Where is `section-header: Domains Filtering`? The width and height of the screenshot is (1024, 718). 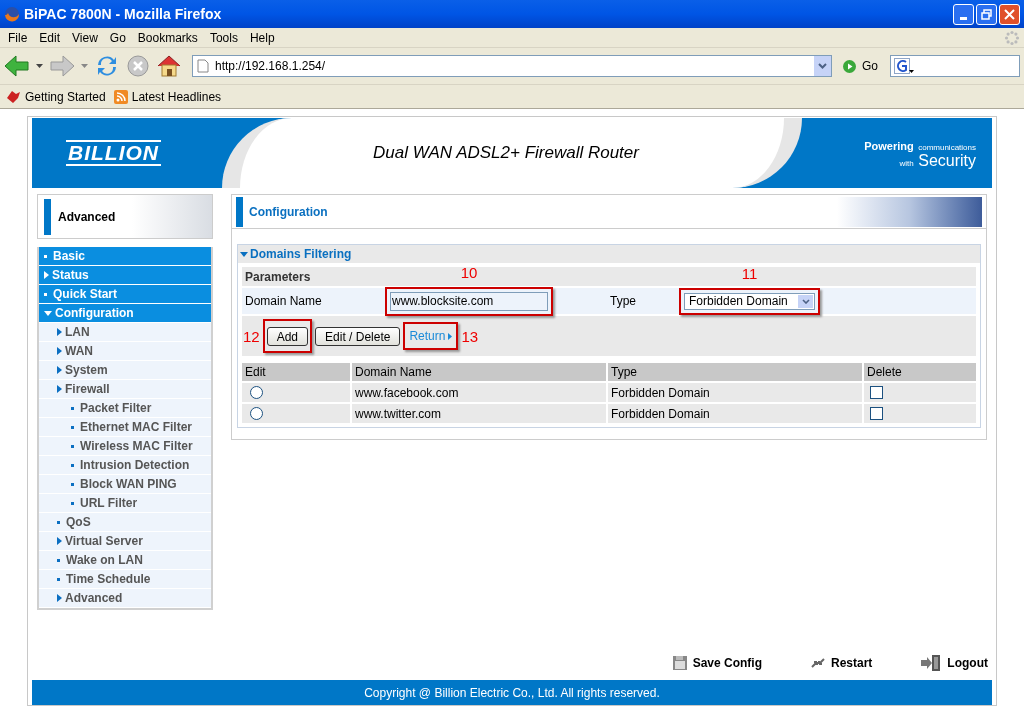 section-header: Domains Filtering is located at coordinates (609, 254).